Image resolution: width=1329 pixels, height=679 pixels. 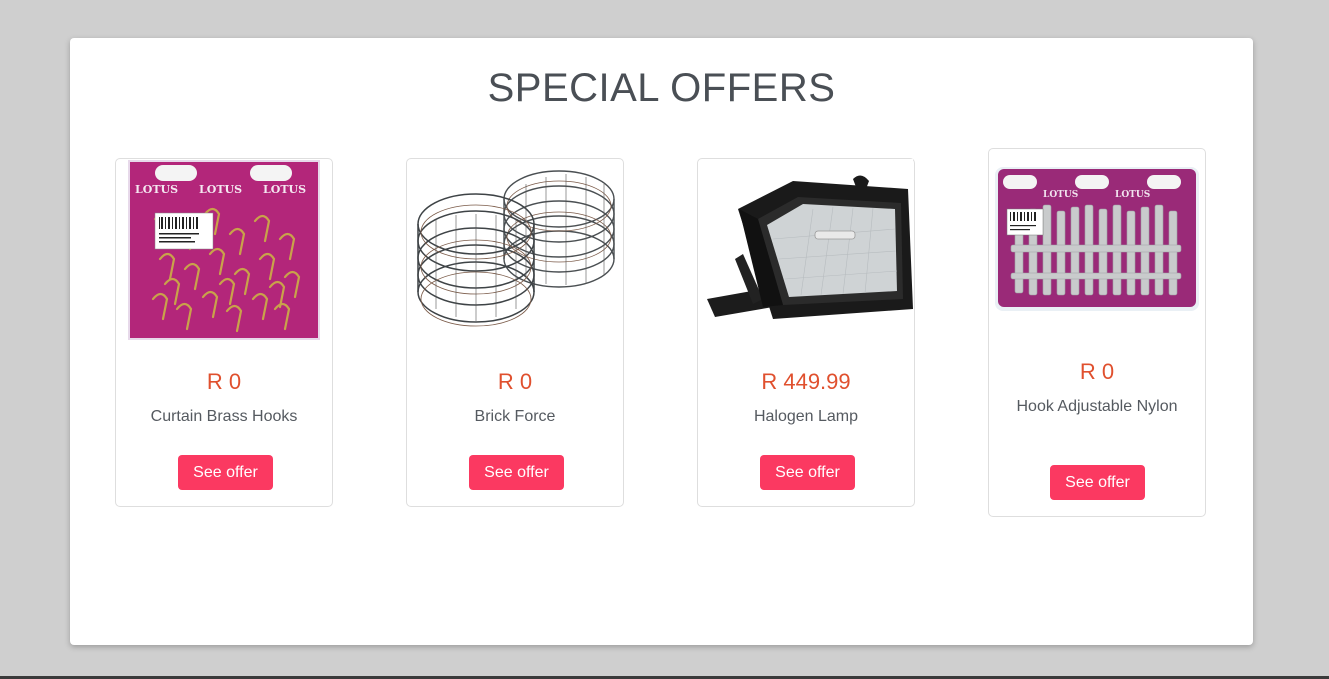 I want to click on halogen-floodlight-icon, so click(x=808, y=250).